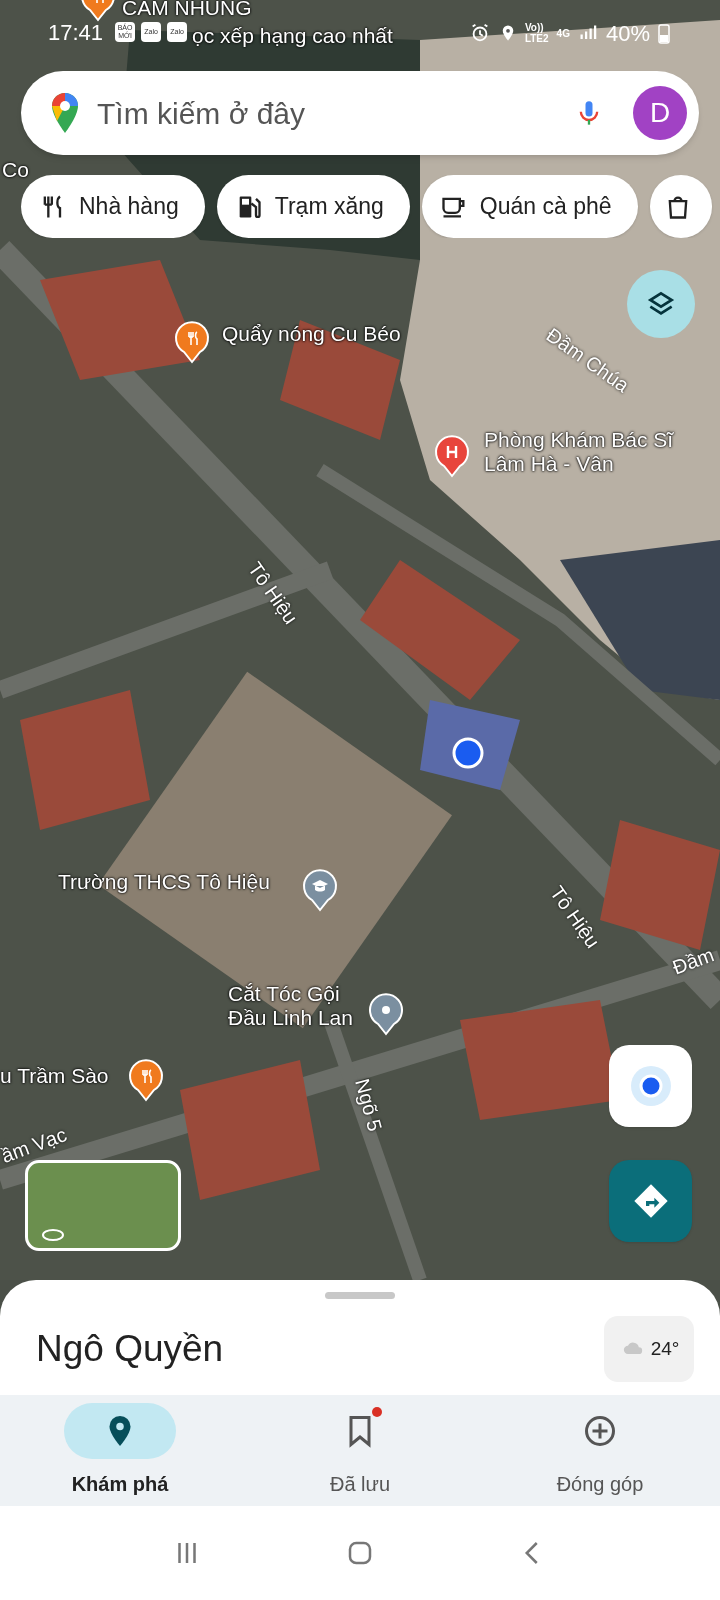 The width and height of the screenshot is (720, 1600). Describe the element at coordinates (360, 1295) in the screenshot. I see `drag-handle` at that location.